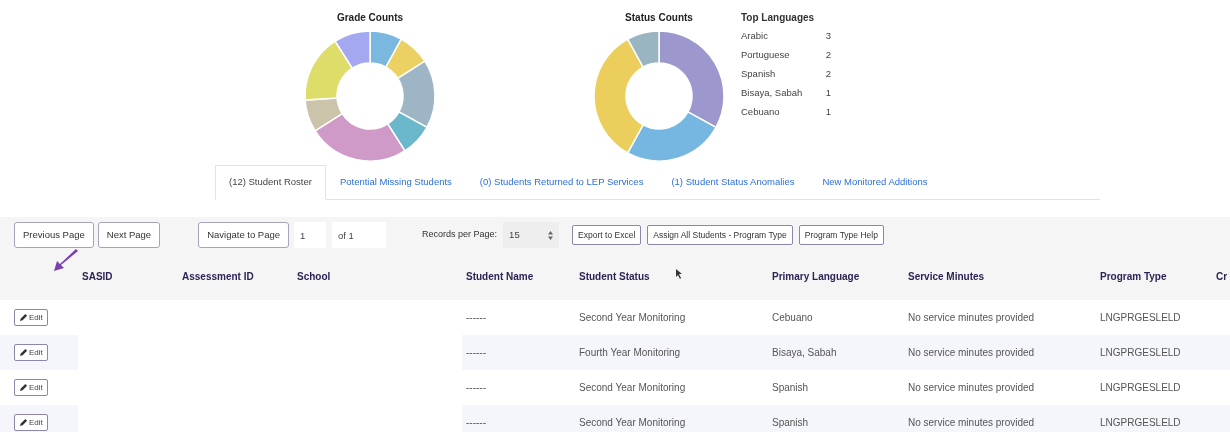 This screenshot has height=432, width=1230. Describe the element at coordinates (128, 276) in the screenshot. I see `column-header: SASID` at that location.